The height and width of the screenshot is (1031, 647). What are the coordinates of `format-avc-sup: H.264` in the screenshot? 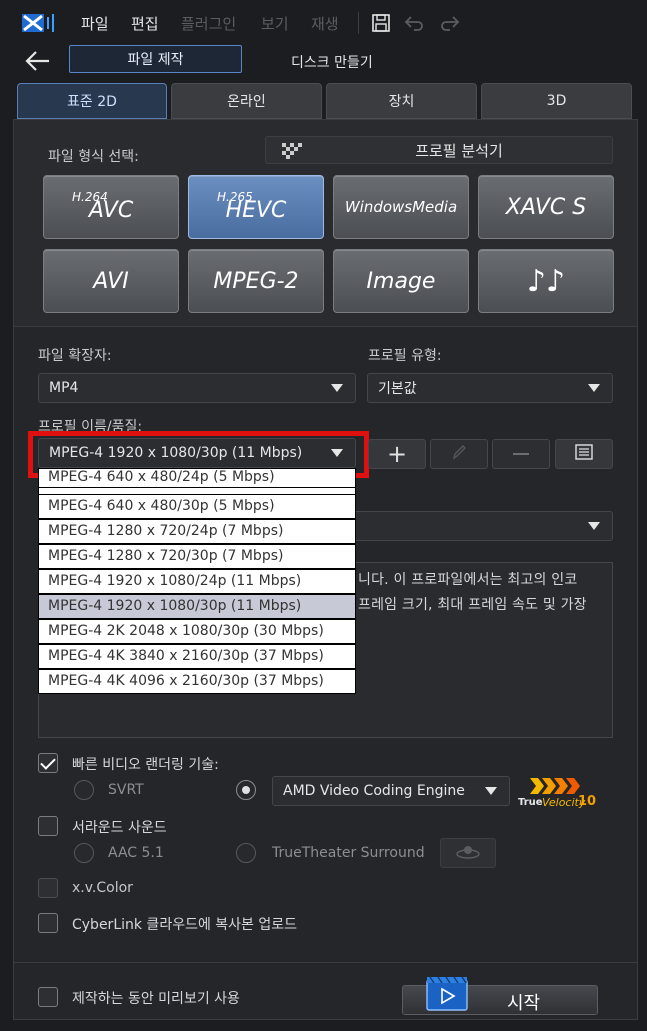 It's located at (90, 197).